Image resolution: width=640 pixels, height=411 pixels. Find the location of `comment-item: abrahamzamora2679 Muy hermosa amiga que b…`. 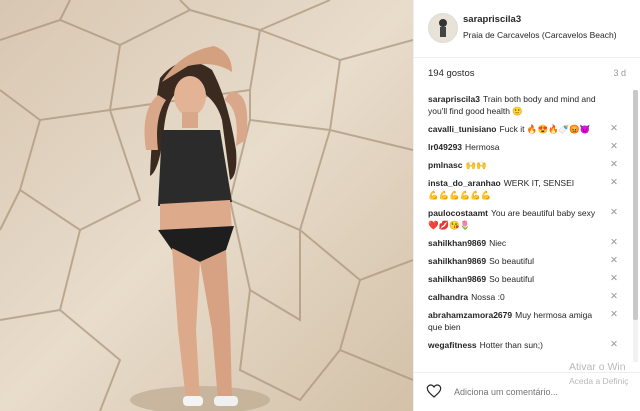

comment-item: abrahamzamora2679 Muy hermosa amiga que b… is located at coordinates (527, 321).